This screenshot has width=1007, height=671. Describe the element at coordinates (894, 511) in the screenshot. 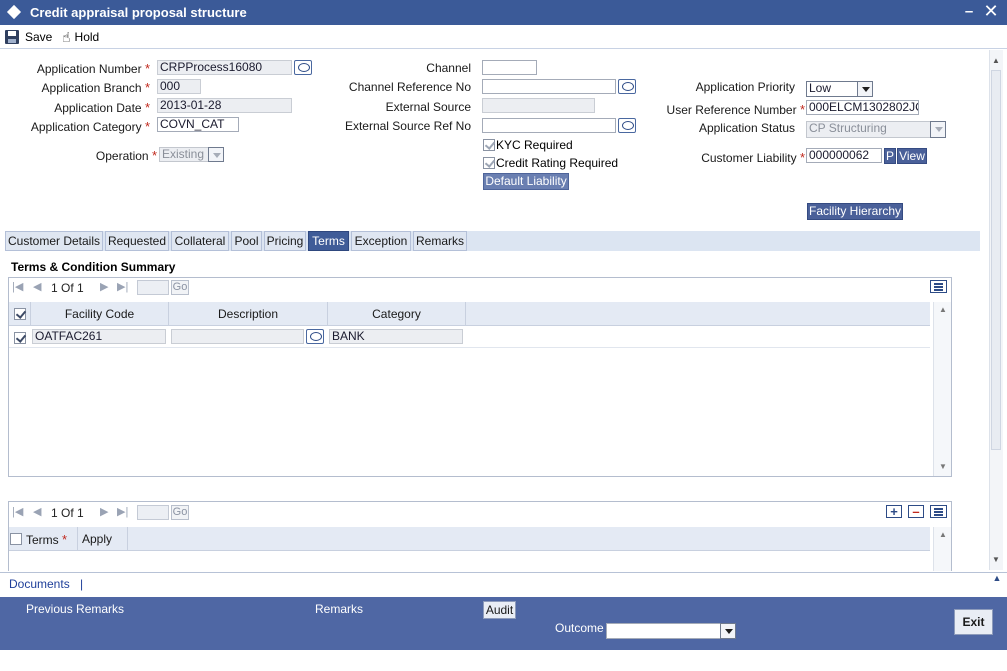

I see `add-row-icon: +` at that location.